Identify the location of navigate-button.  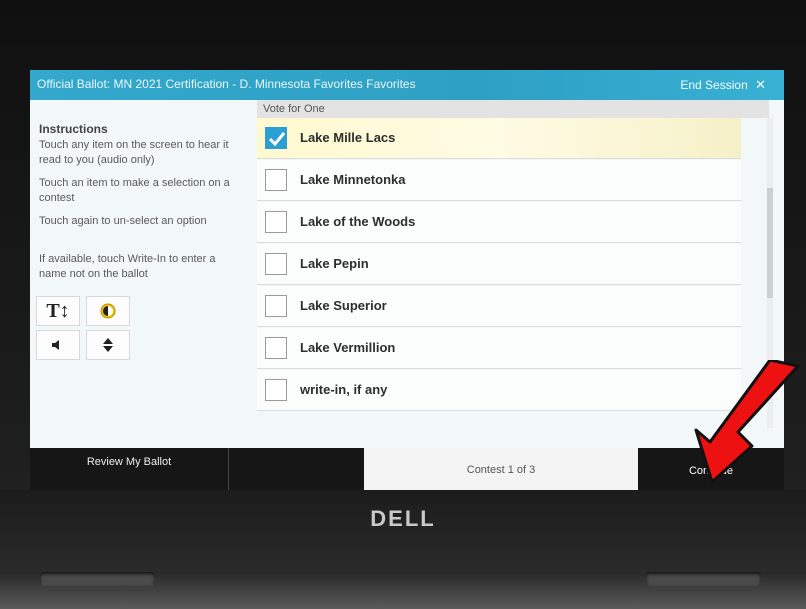
(108, 345).